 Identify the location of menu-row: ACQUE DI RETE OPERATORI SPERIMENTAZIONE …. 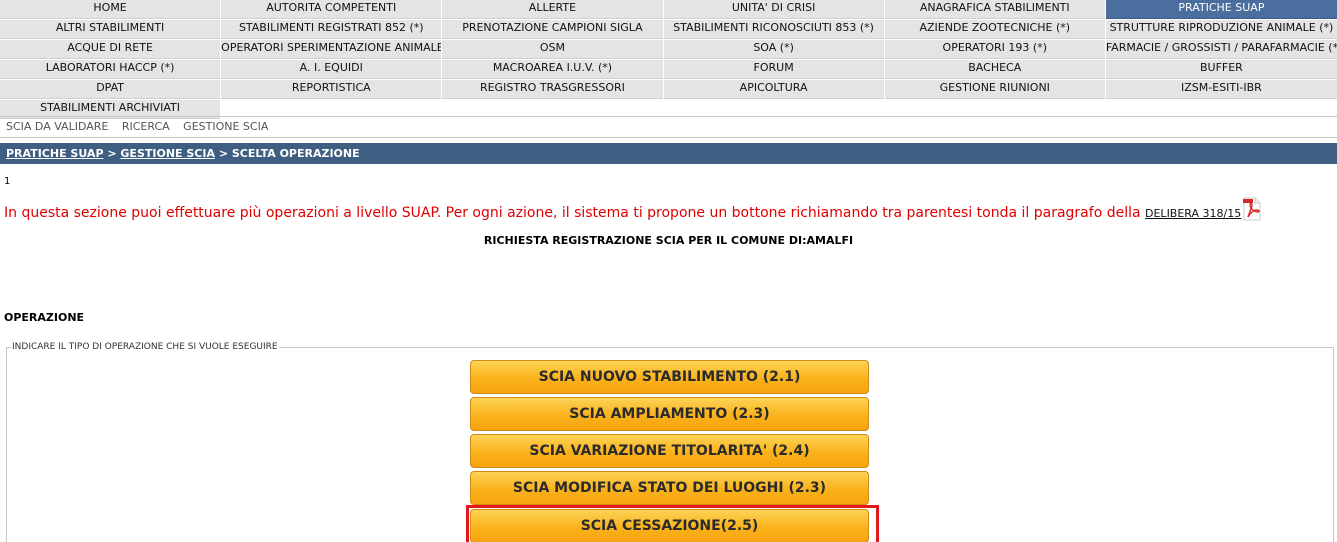
(668, 50).